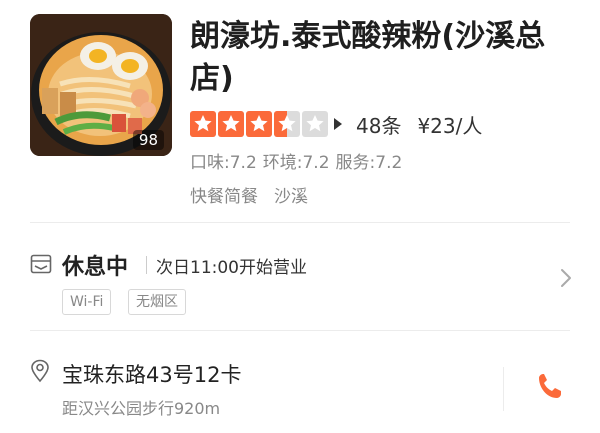 The width and height of the screenshot is (600, 433). Describe the element at coordinates (503, 389) in the screenshot. I see `vertical-separator` at that location.